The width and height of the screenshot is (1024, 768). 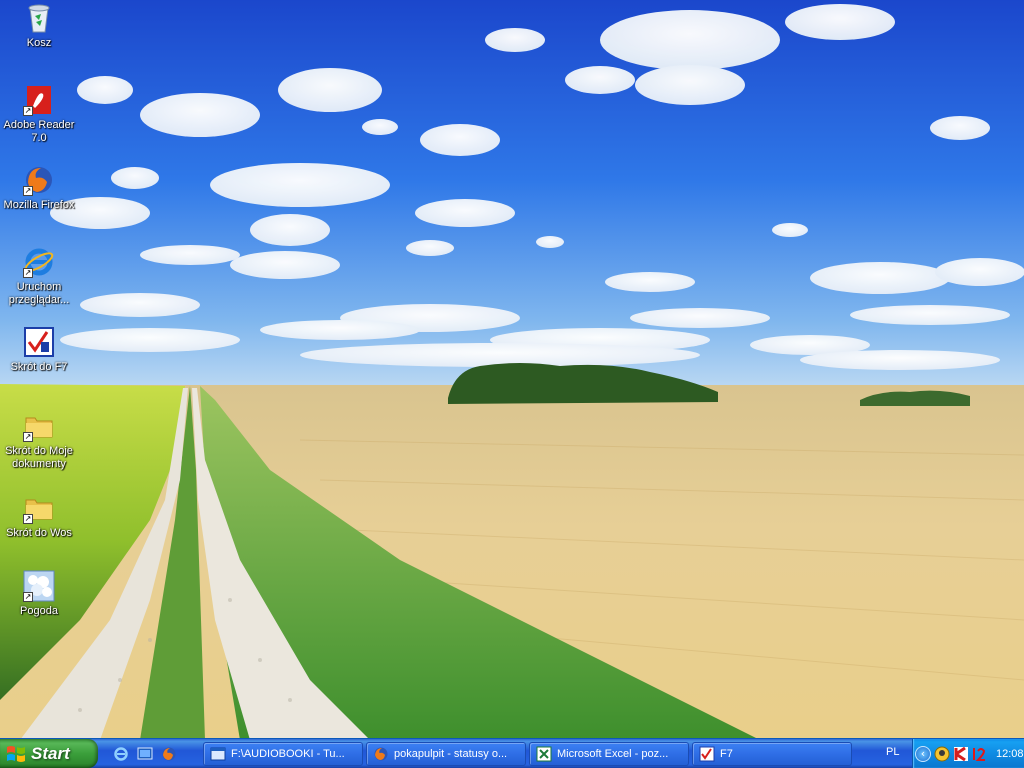 I want to click on desktop-icon-pogoda: ↗ Pogoda, so click(x=39, y=594).